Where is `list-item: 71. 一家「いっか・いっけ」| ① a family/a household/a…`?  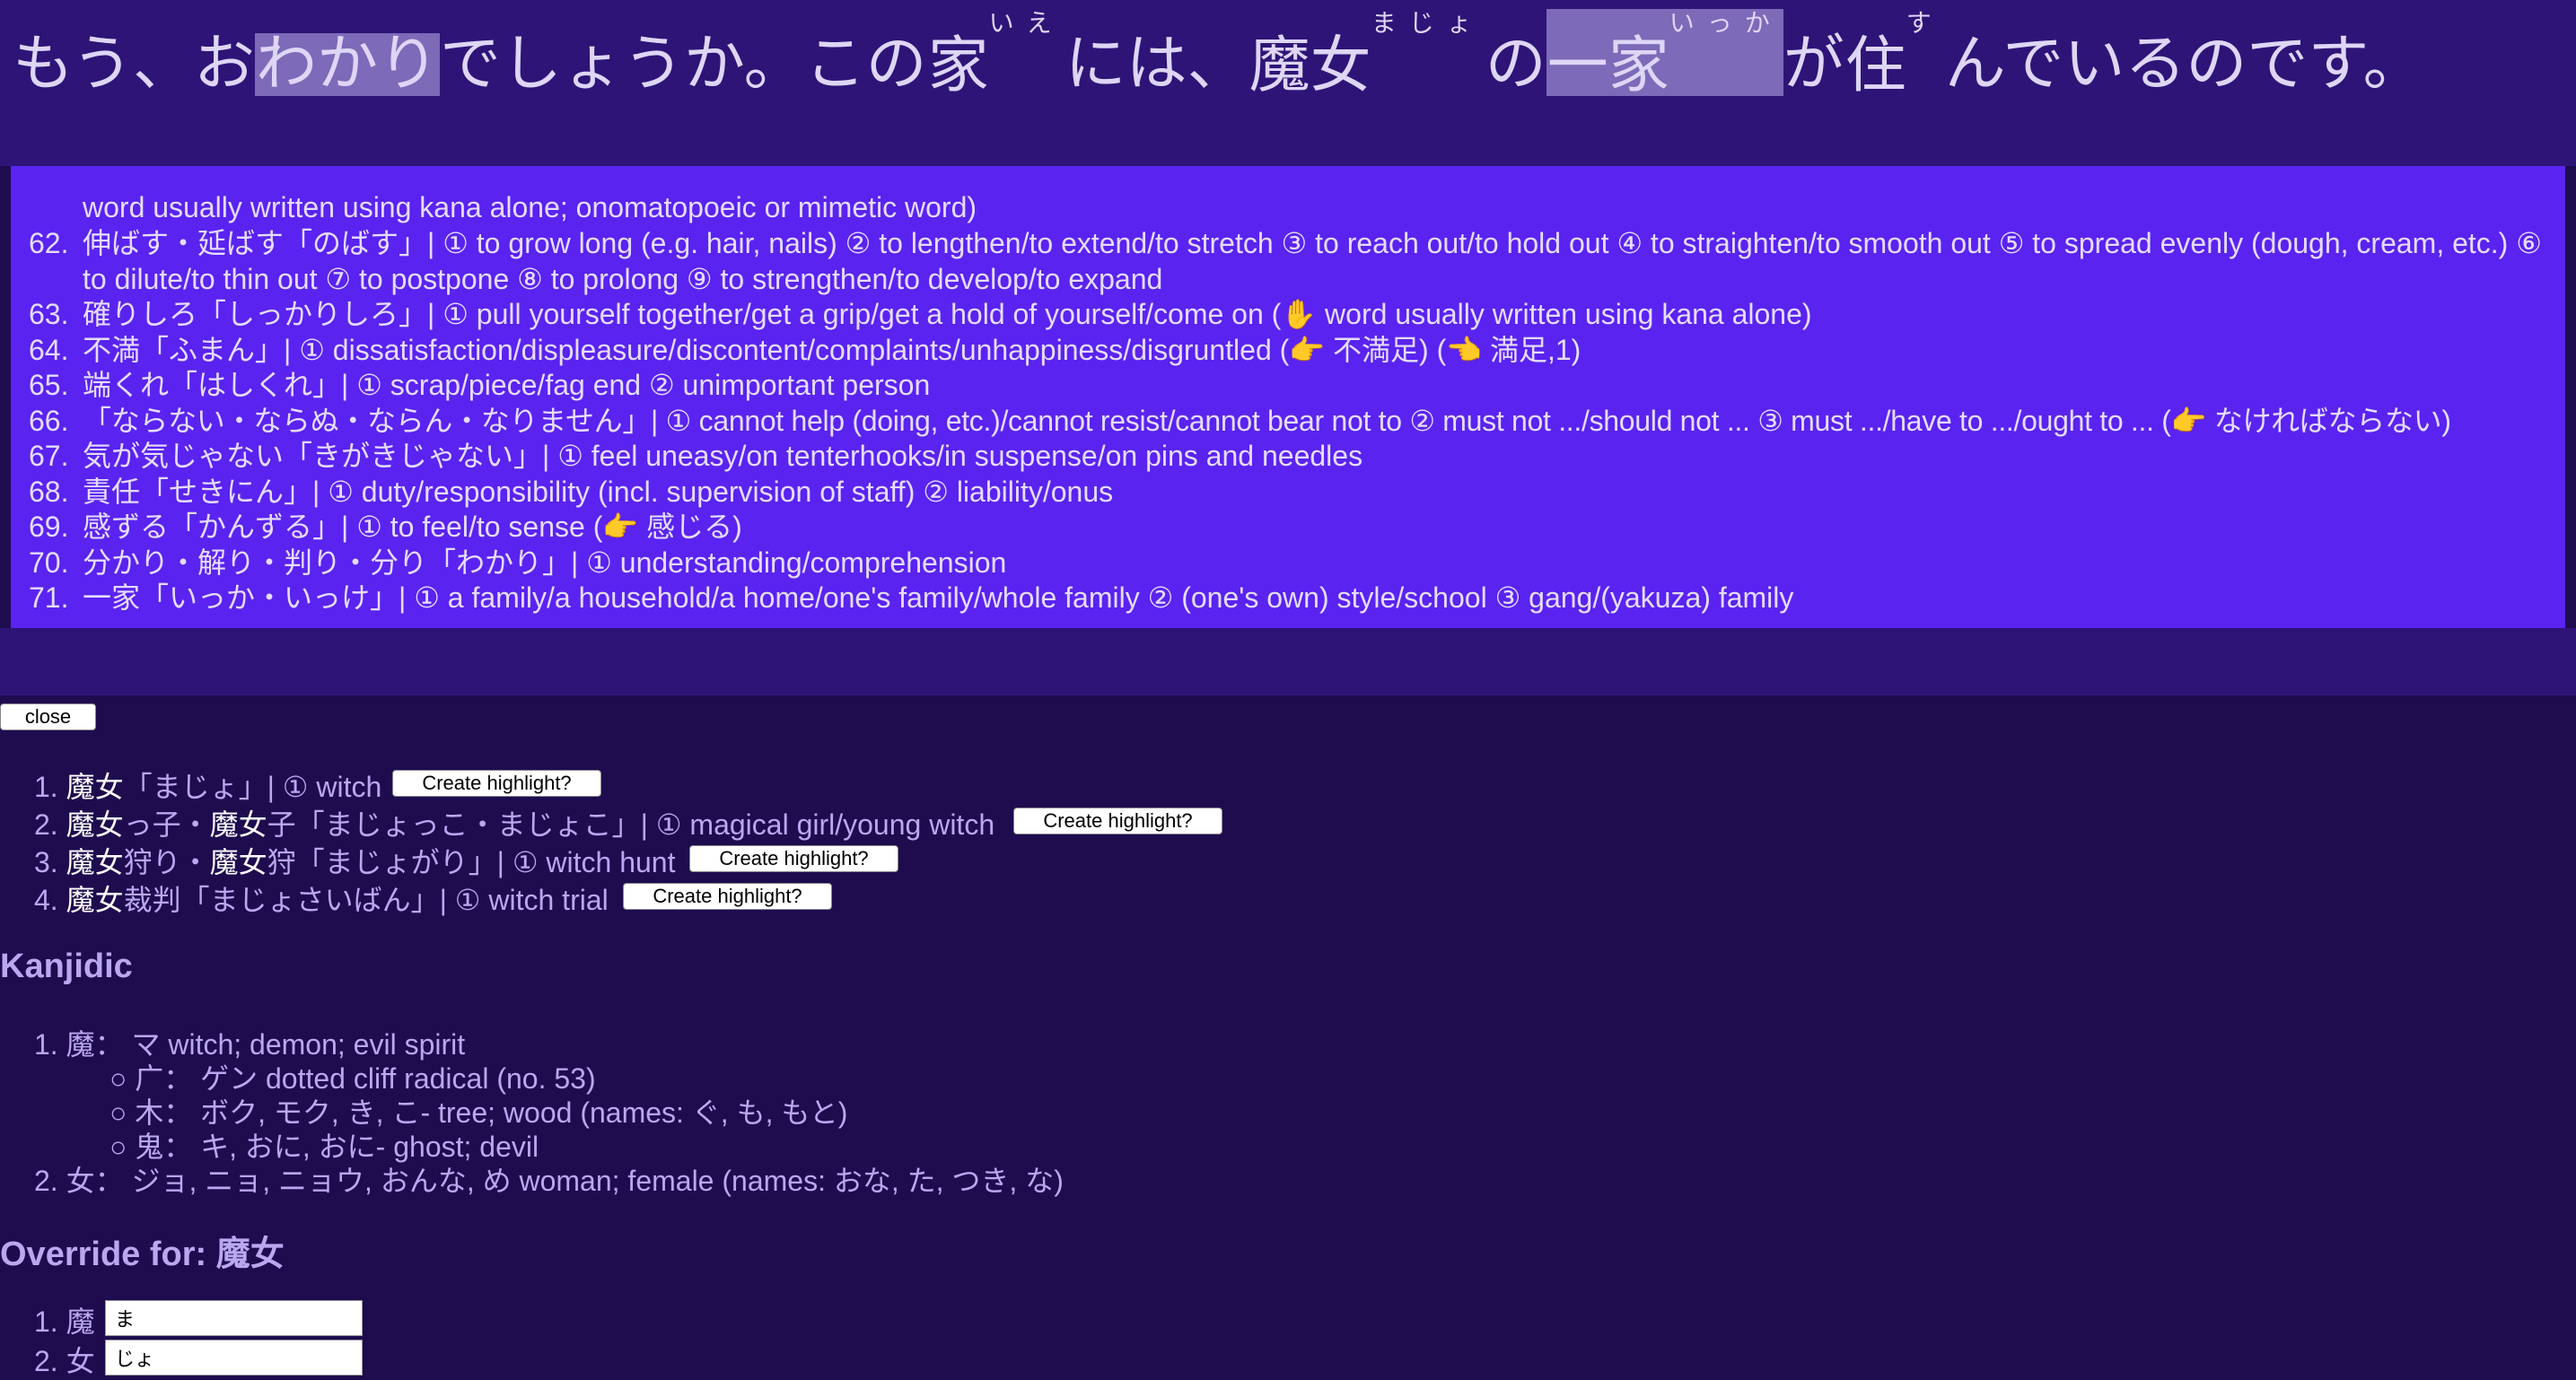
list-item: 71. 一家「いっか・いっけ」| ① a family/a household/a… is located at coordinates (911, 597).